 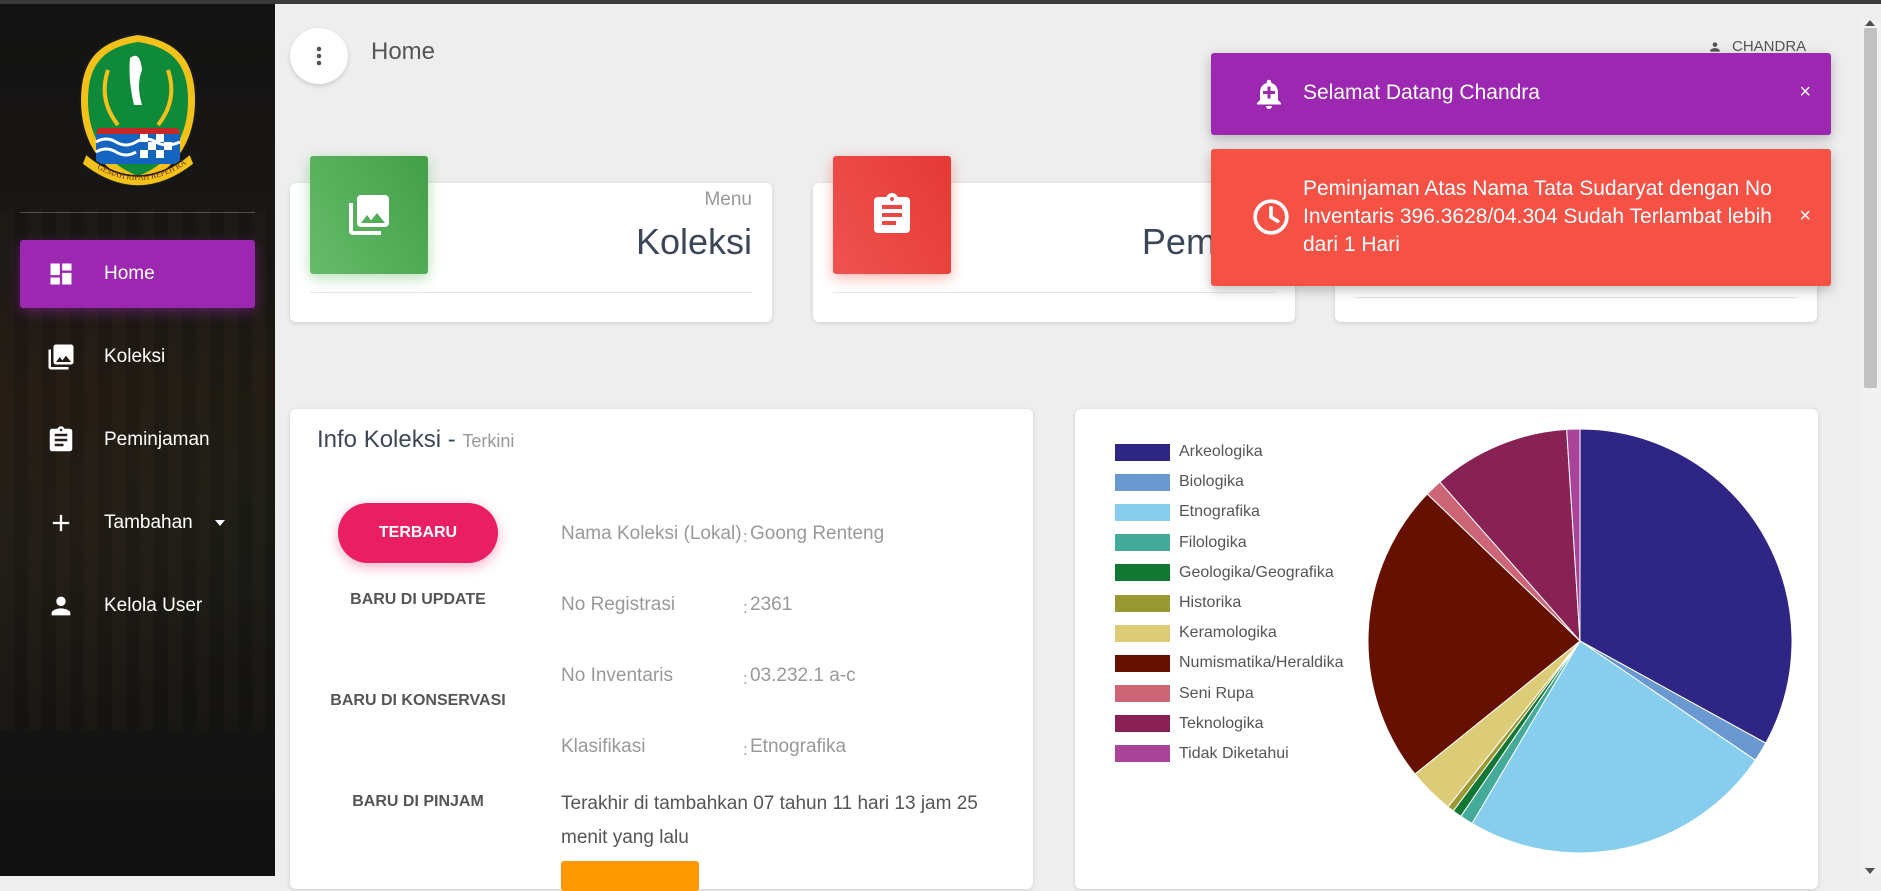 I want to click on field-value-nama: Goong Renteng, so click(x=817, y=533).